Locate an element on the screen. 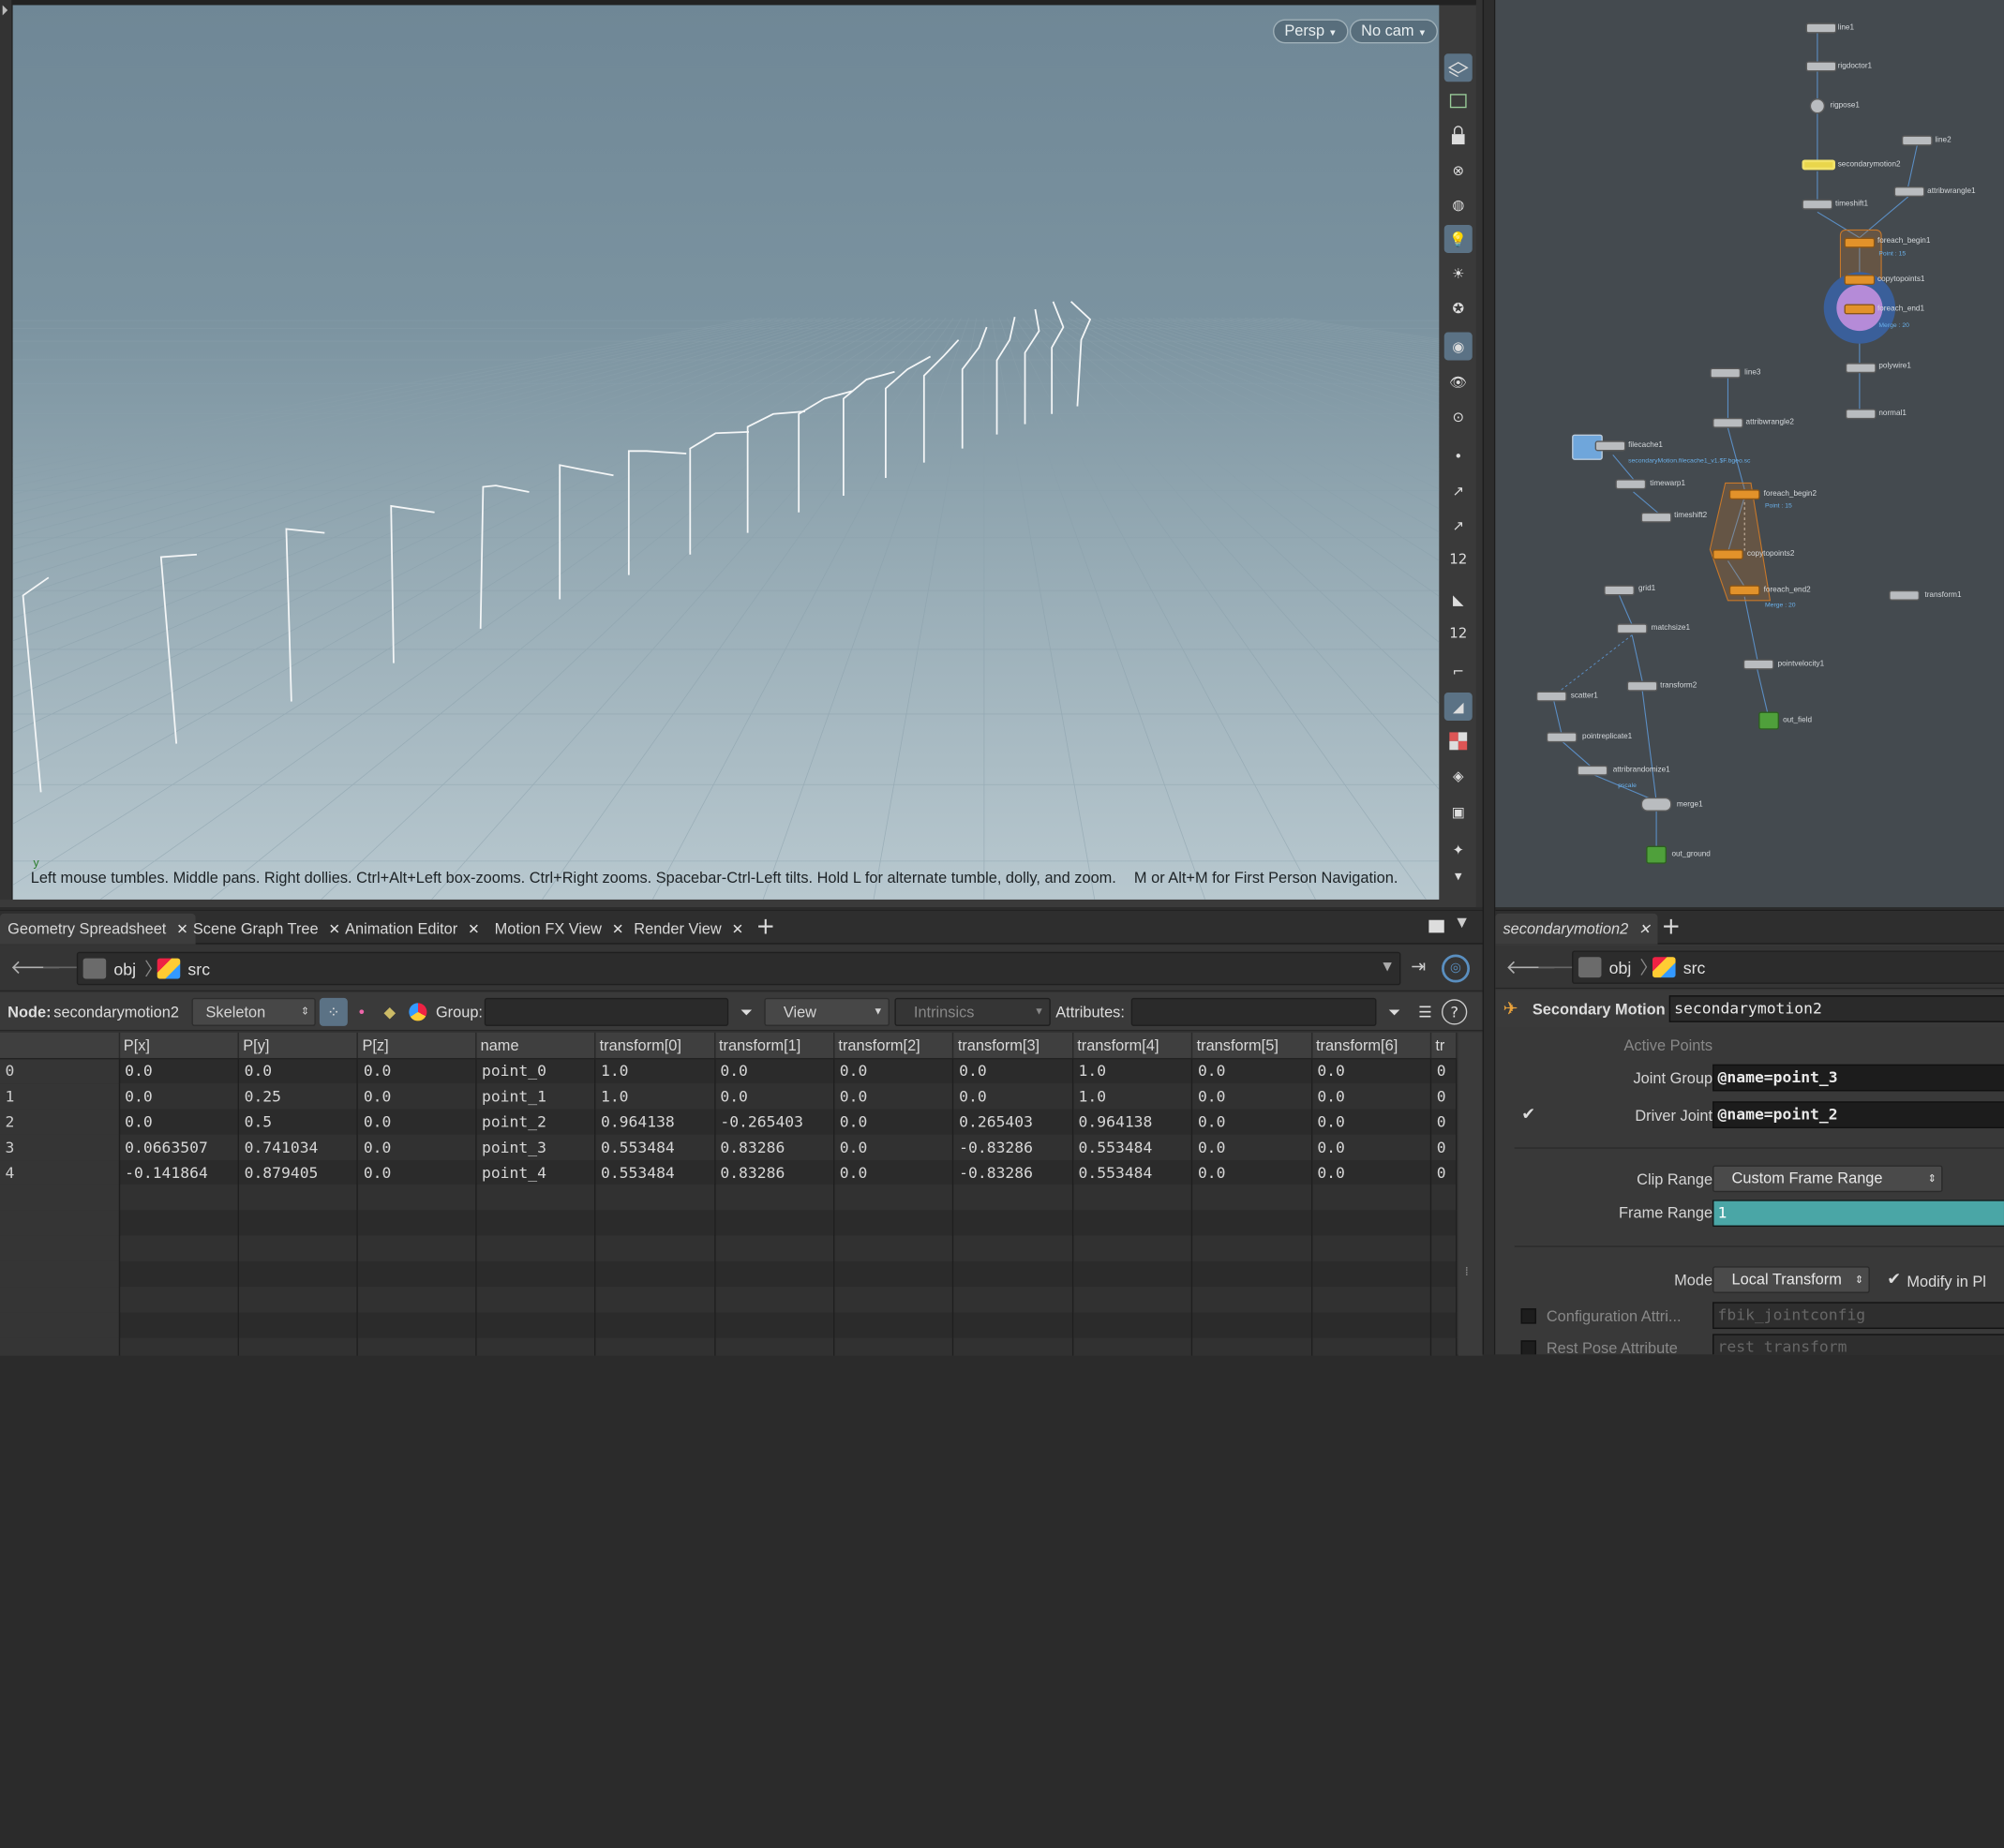 The height and width of the screenshot is (1848, 2004). display-options-icon is located at coordinates (1458, 67).